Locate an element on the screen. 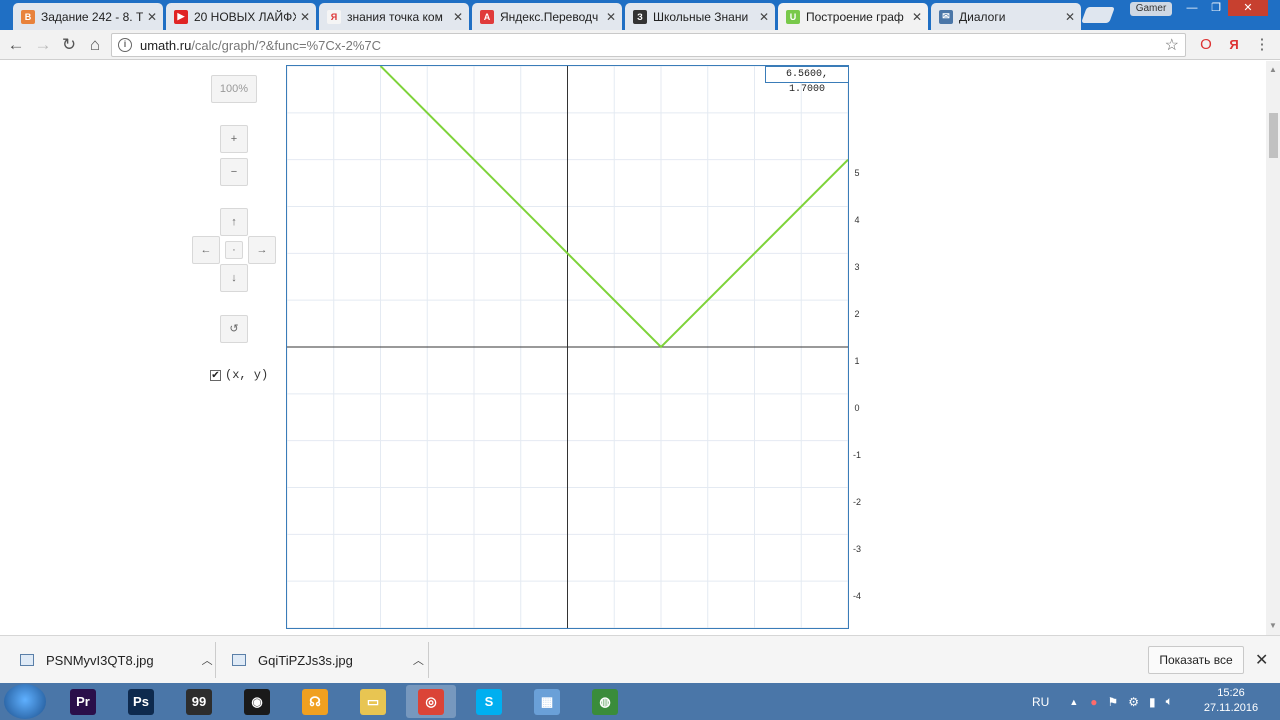 The image size is (1280, 720). y-tick-label: 2 is located at coordinates (856, 314).